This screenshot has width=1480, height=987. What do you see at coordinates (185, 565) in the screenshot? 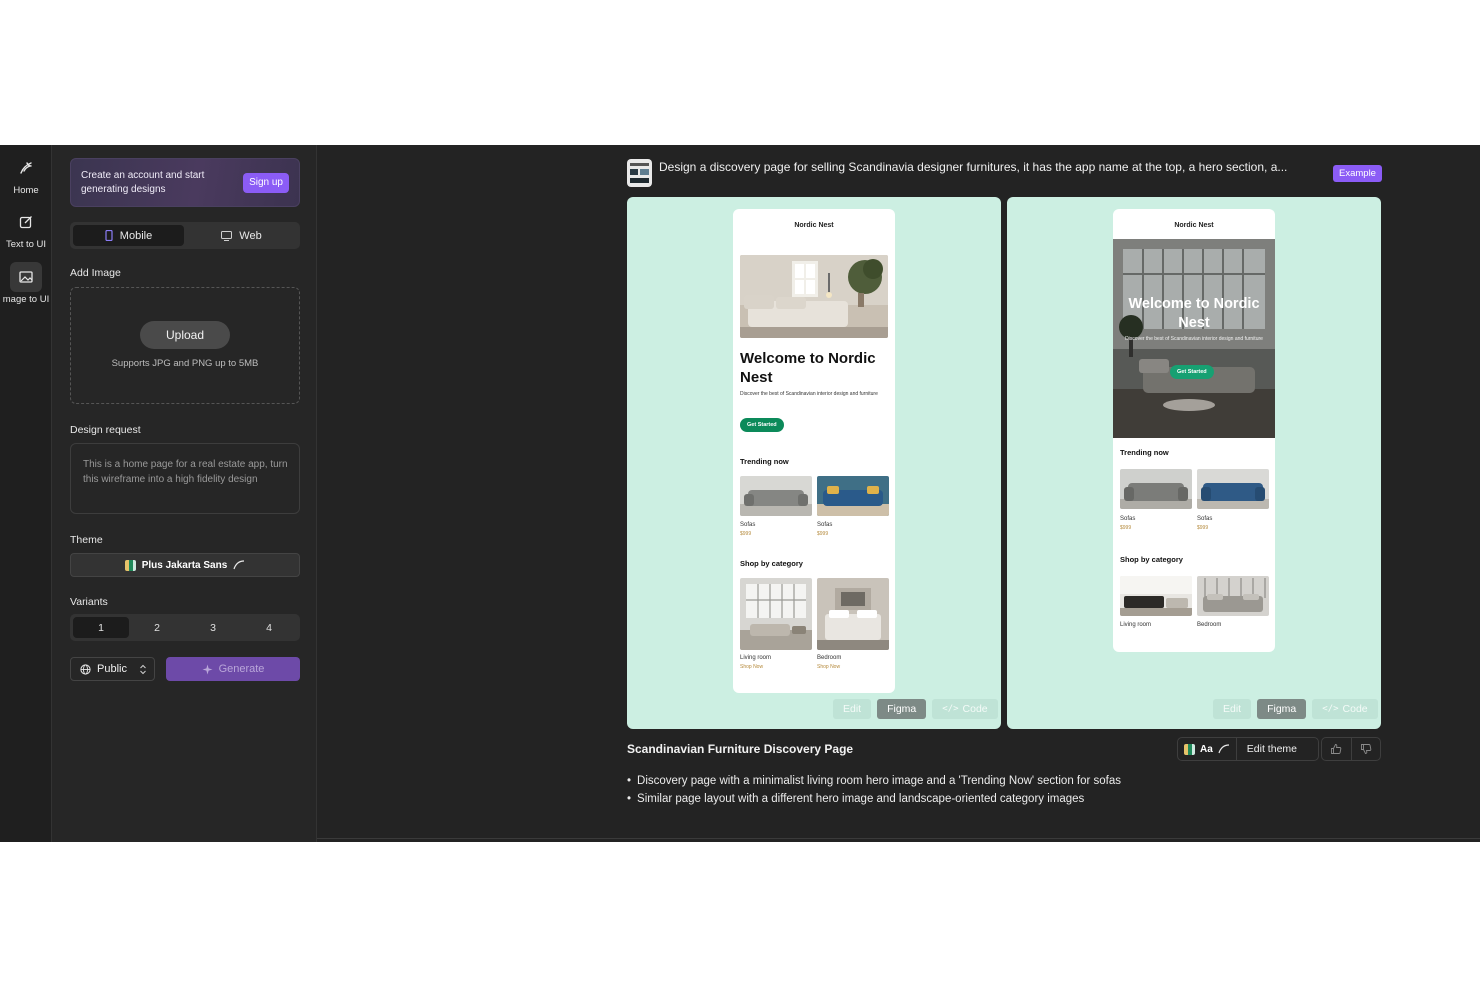
I see `theme-selector: Plus Jakarta Sans` at bounding box center [185, 565].